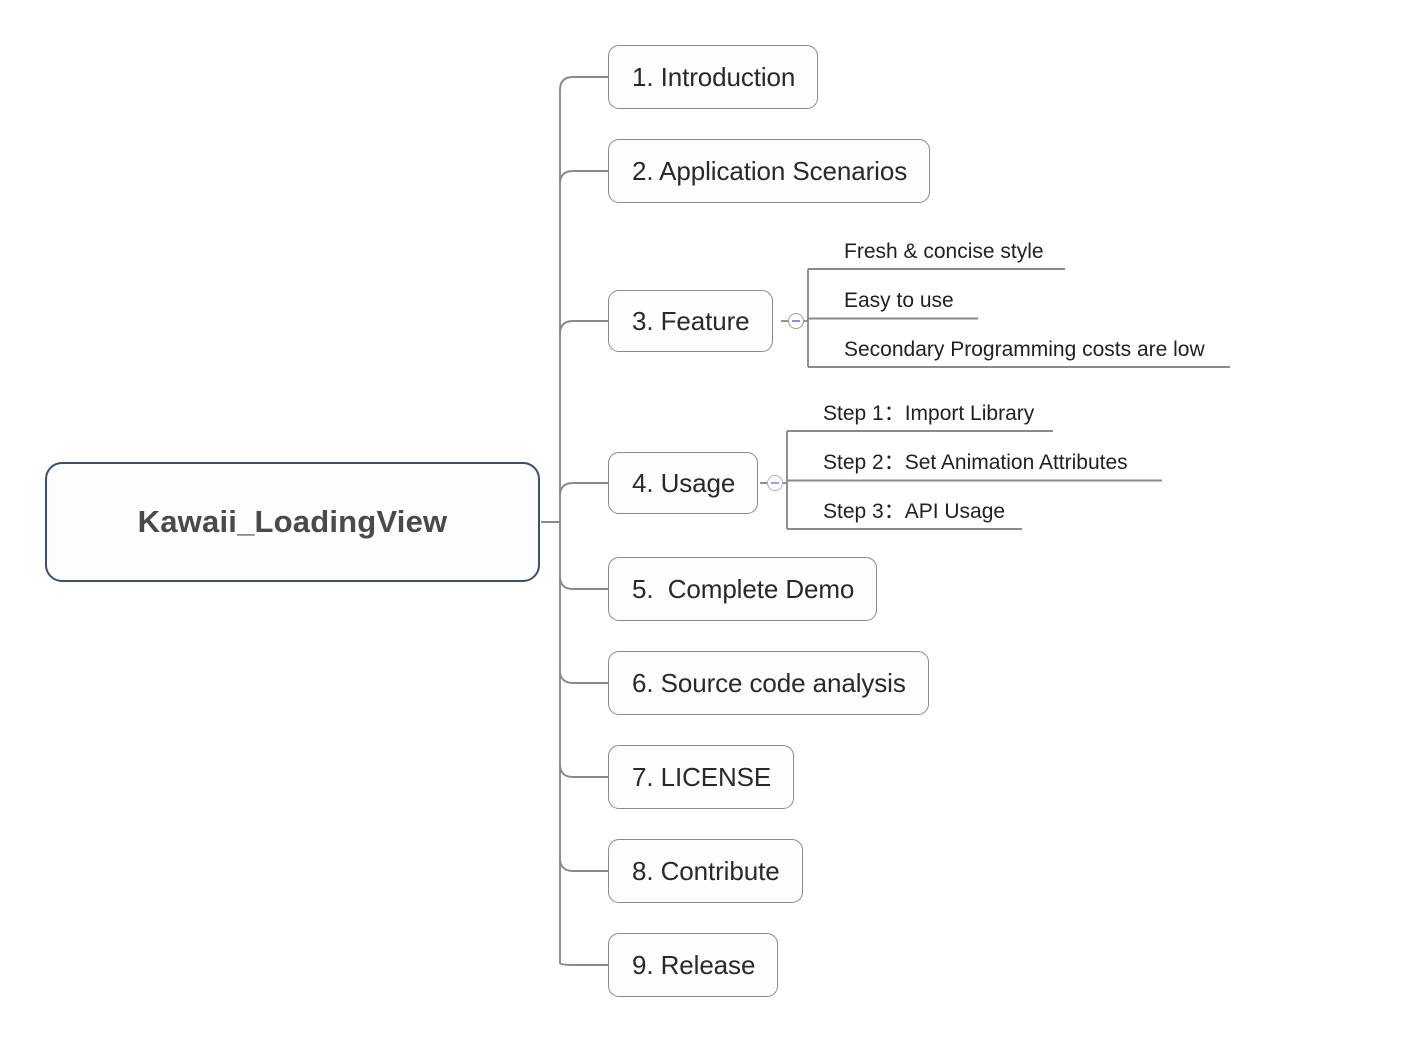 Image resolution: width=1402 pixels, height=1044 pixels. I want to click on branch-node-label: 9. Release, so click(694, 964).